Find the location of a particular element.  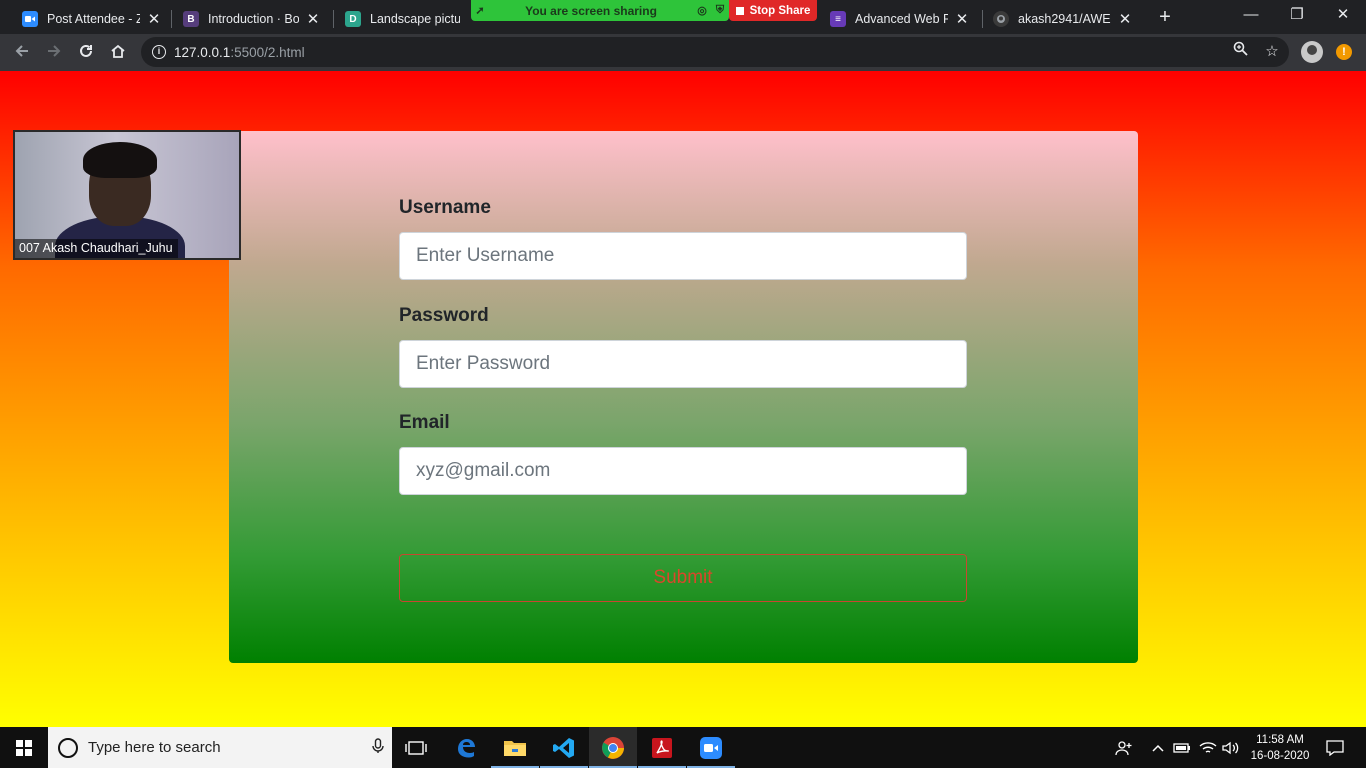

tab-landscape-pictures: D Landscape pictures is located at coordinates (402, 19).